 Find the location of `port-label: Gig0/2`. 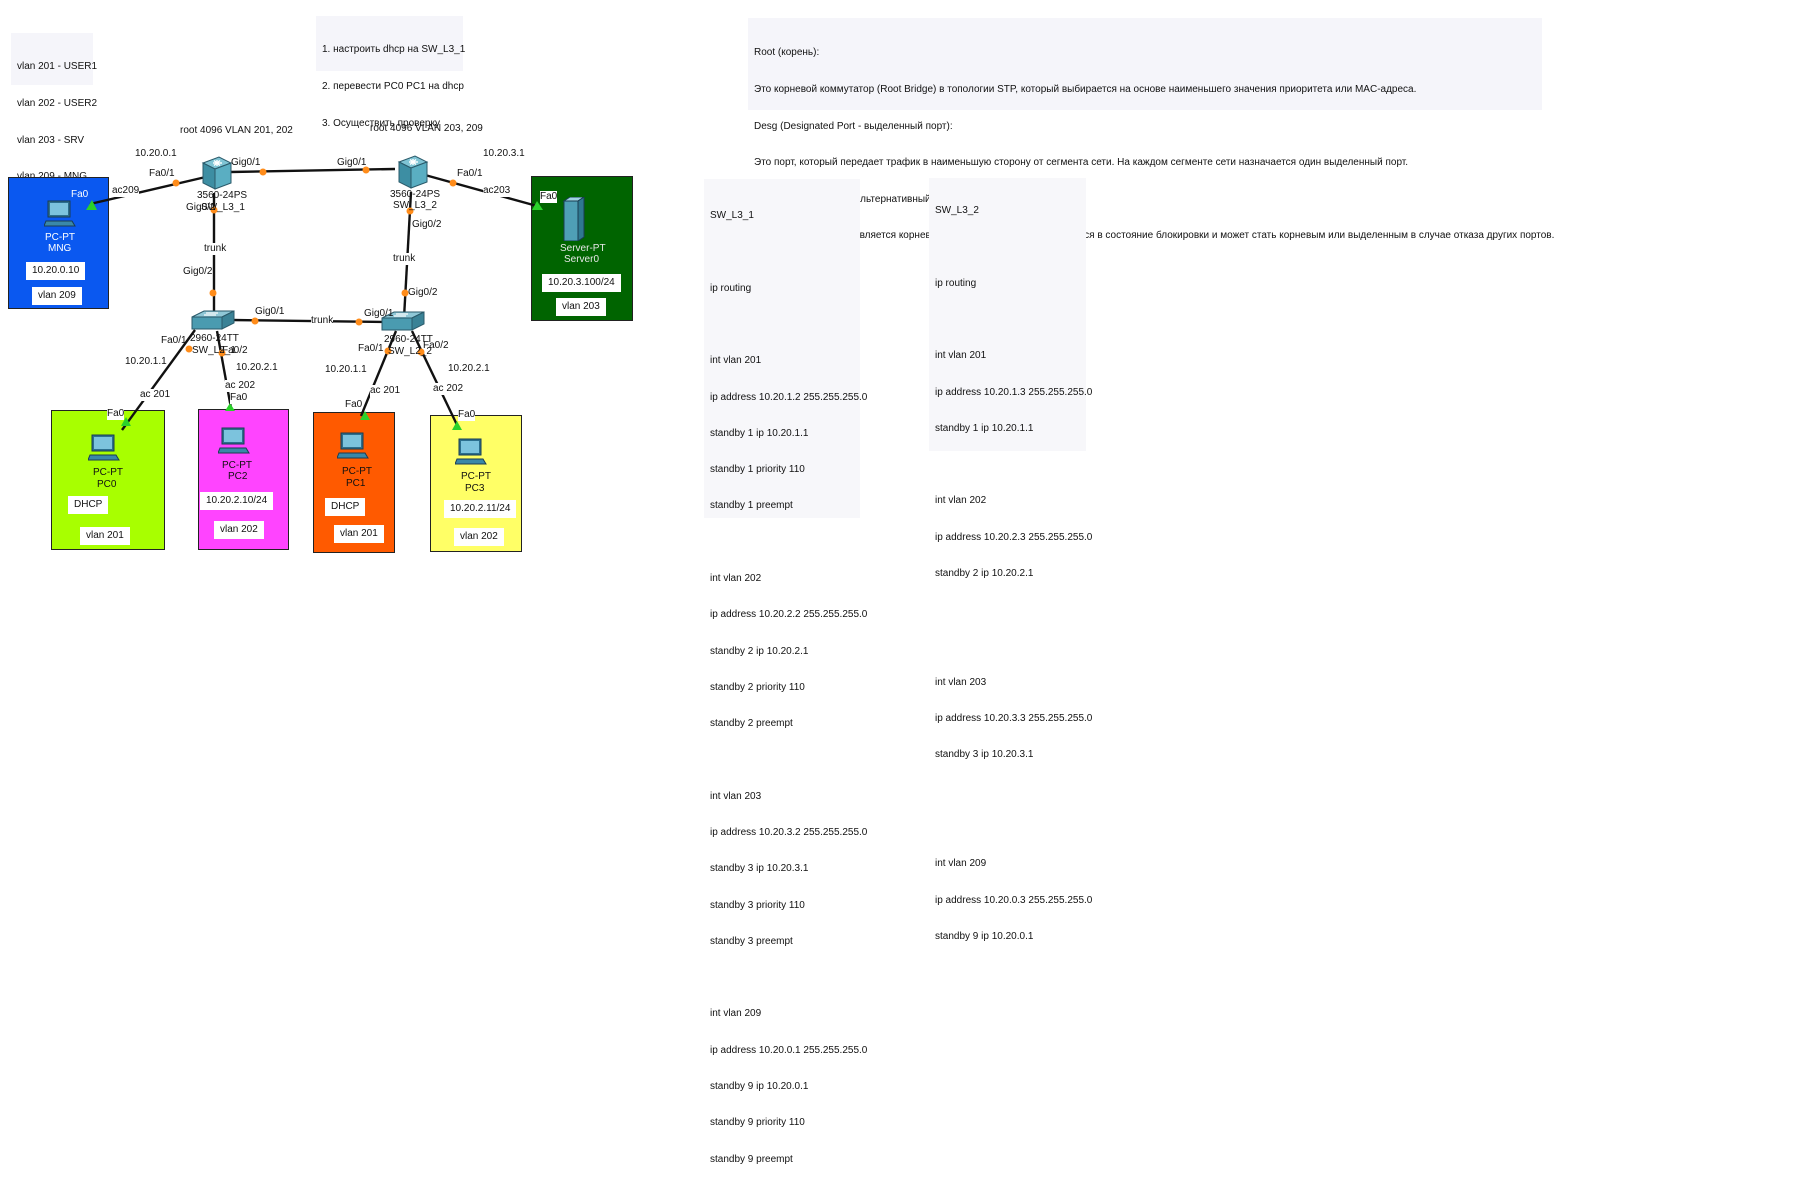

port-label: Gig0/2 is located at coordinates (423, 292).